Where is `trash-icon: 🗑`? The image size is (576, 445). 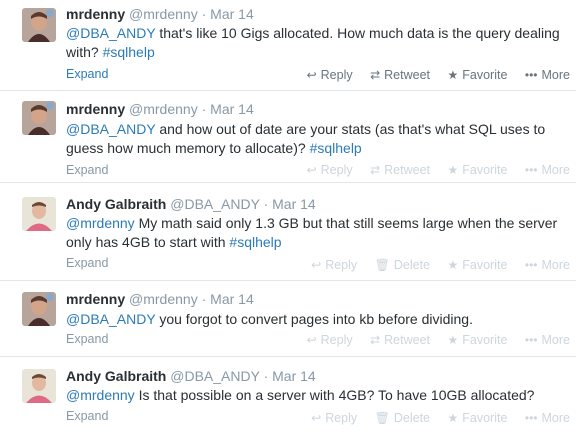
trash-icon: 🗑 is located at coordinates (382, 418).